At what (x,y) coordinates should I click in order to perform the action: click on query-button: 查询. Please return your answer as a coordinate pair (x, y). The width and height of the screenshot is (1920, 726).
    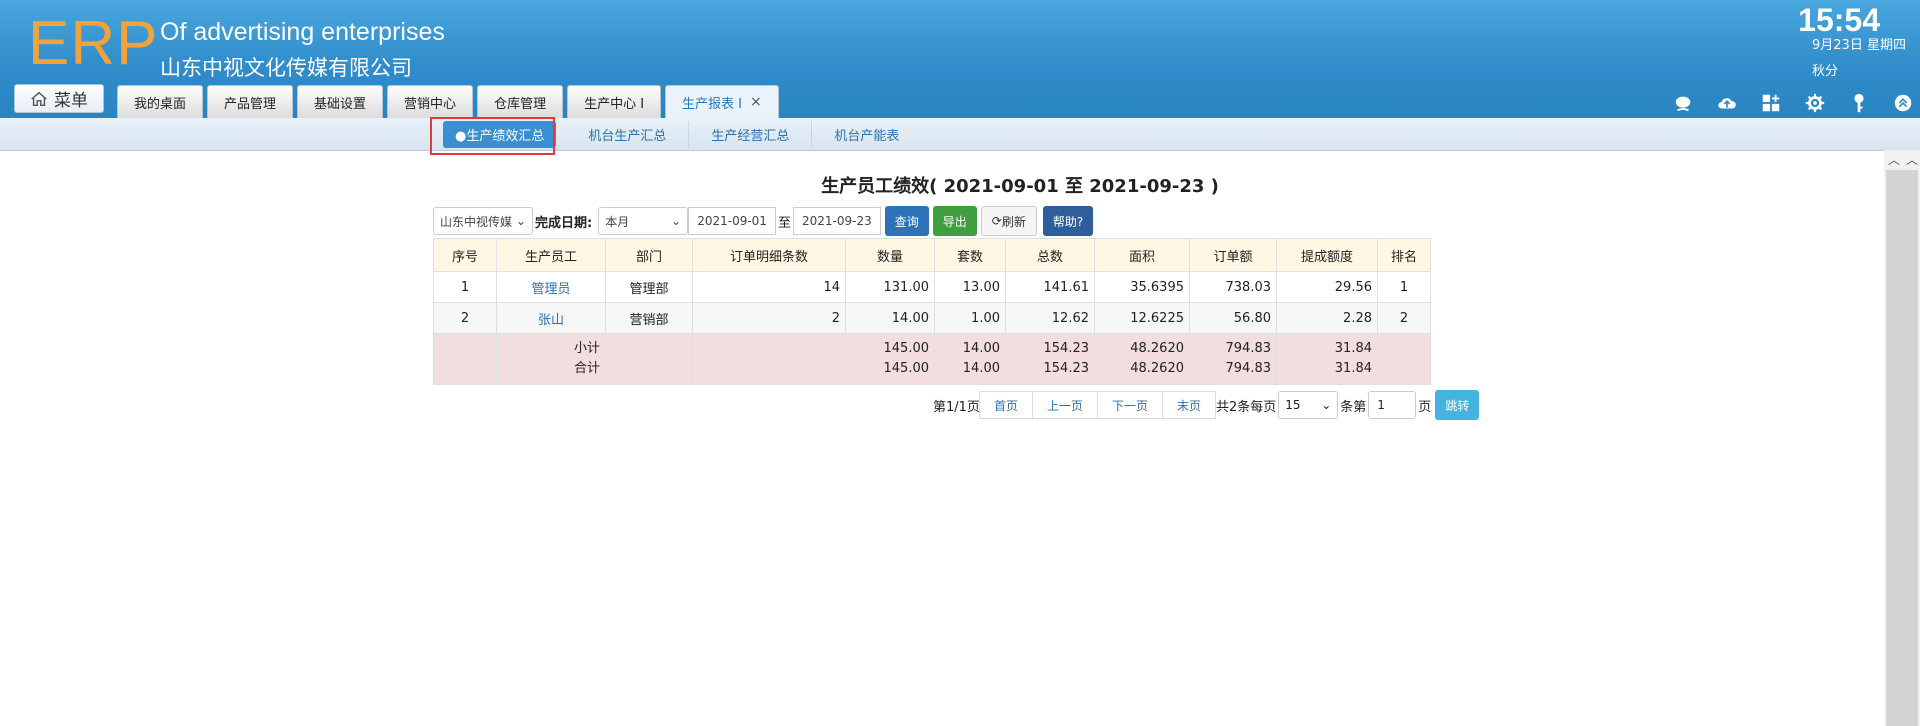
    Looking at the image, I should click on (906, 221).